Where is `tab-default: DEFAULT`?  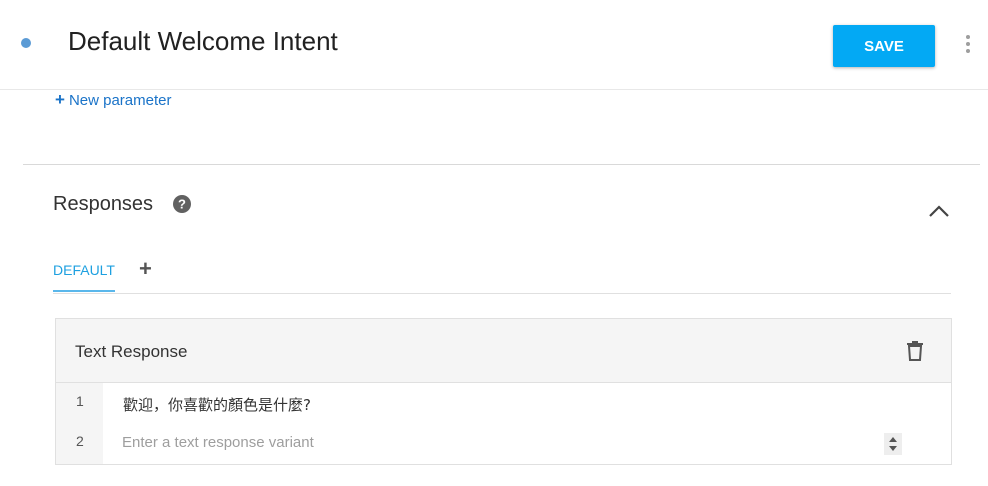 tab-default: DEFAULT is located at coordinates (84, 277).